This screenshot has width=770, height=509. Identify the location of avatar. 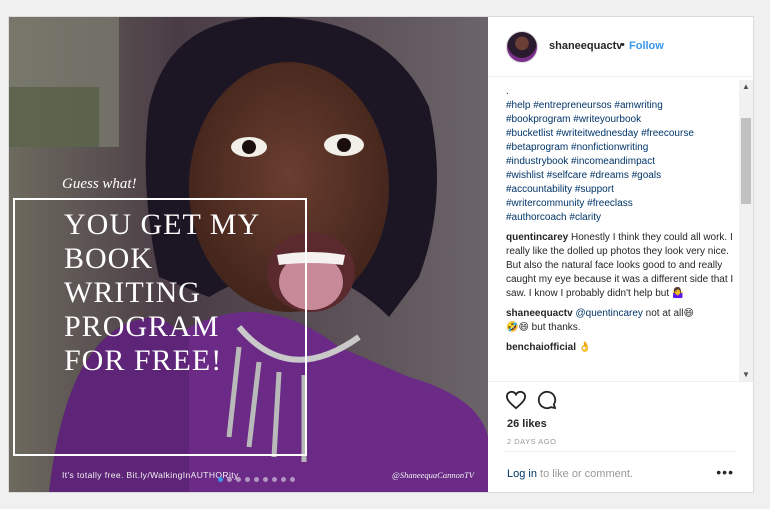
(522, 47).